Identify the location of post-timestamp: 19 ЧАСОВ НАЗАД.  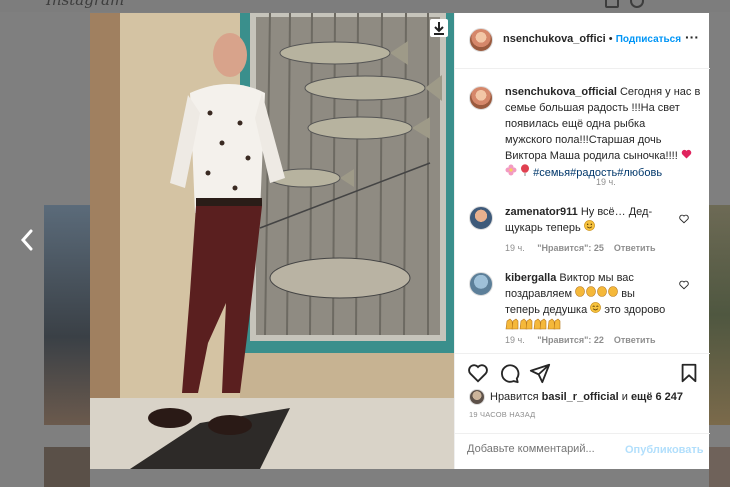
(502, 414).